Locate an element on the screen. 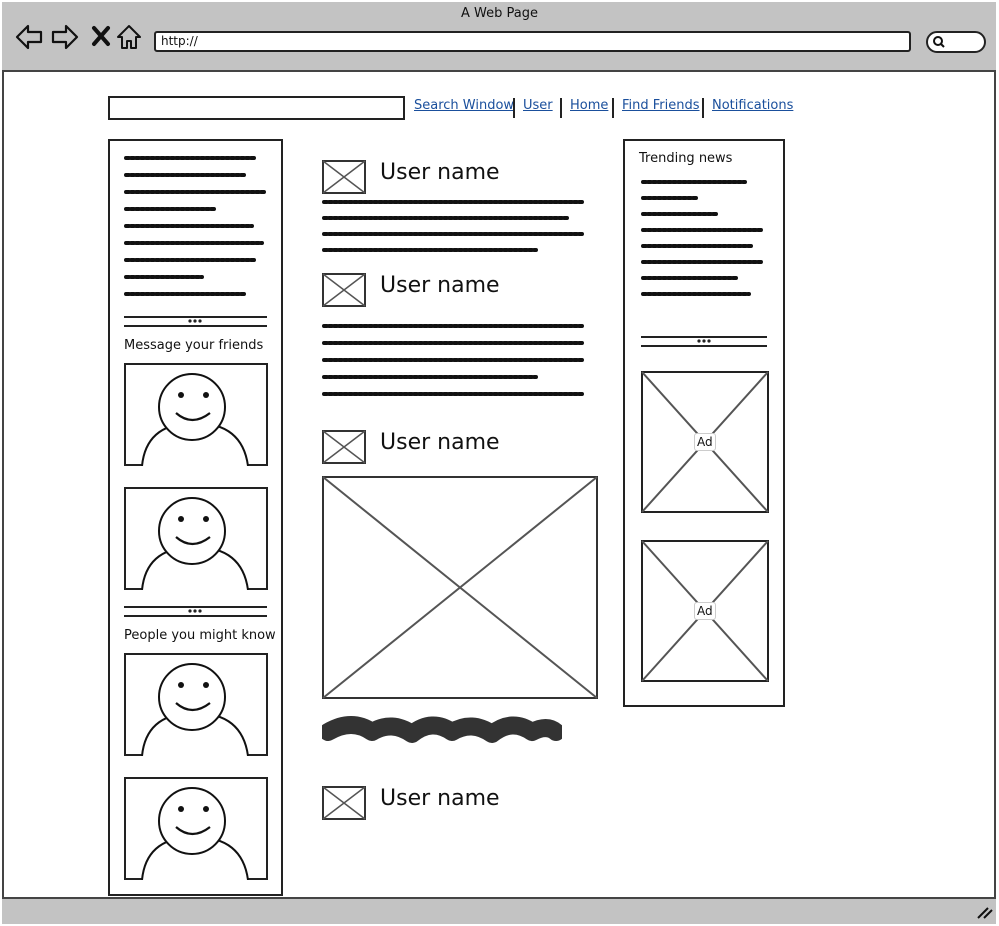  url-bar: http:// is located at coordinates (532, 41).